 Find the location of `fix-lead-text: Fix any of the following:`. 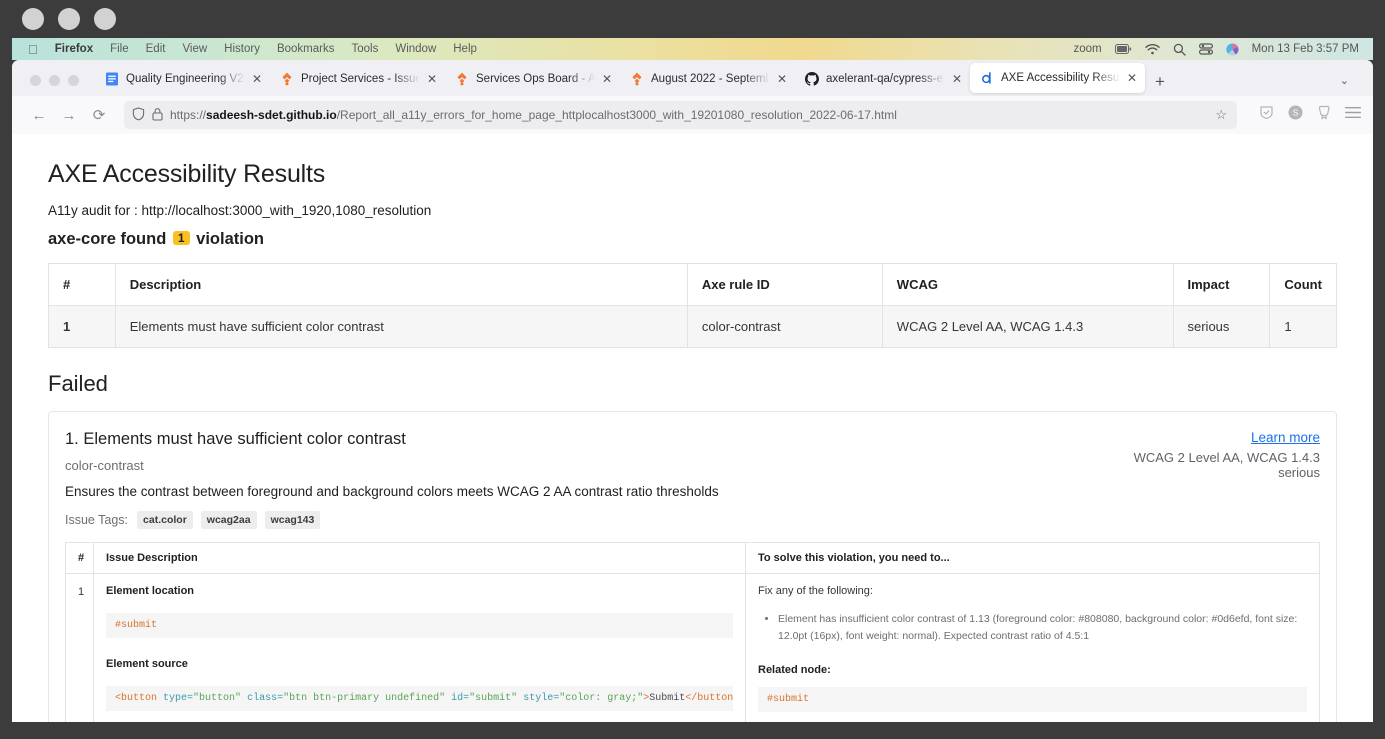

fix-lead-text: Fix any of the following: is located at coordinates (815, 591).